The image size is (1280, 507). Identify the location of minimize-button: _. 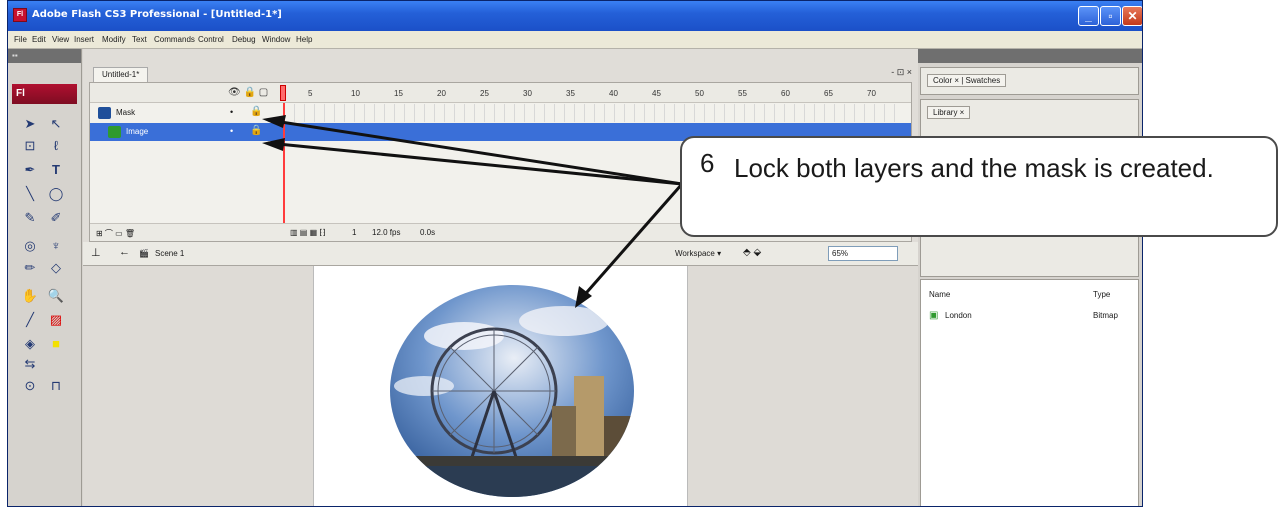
(1088, 16).